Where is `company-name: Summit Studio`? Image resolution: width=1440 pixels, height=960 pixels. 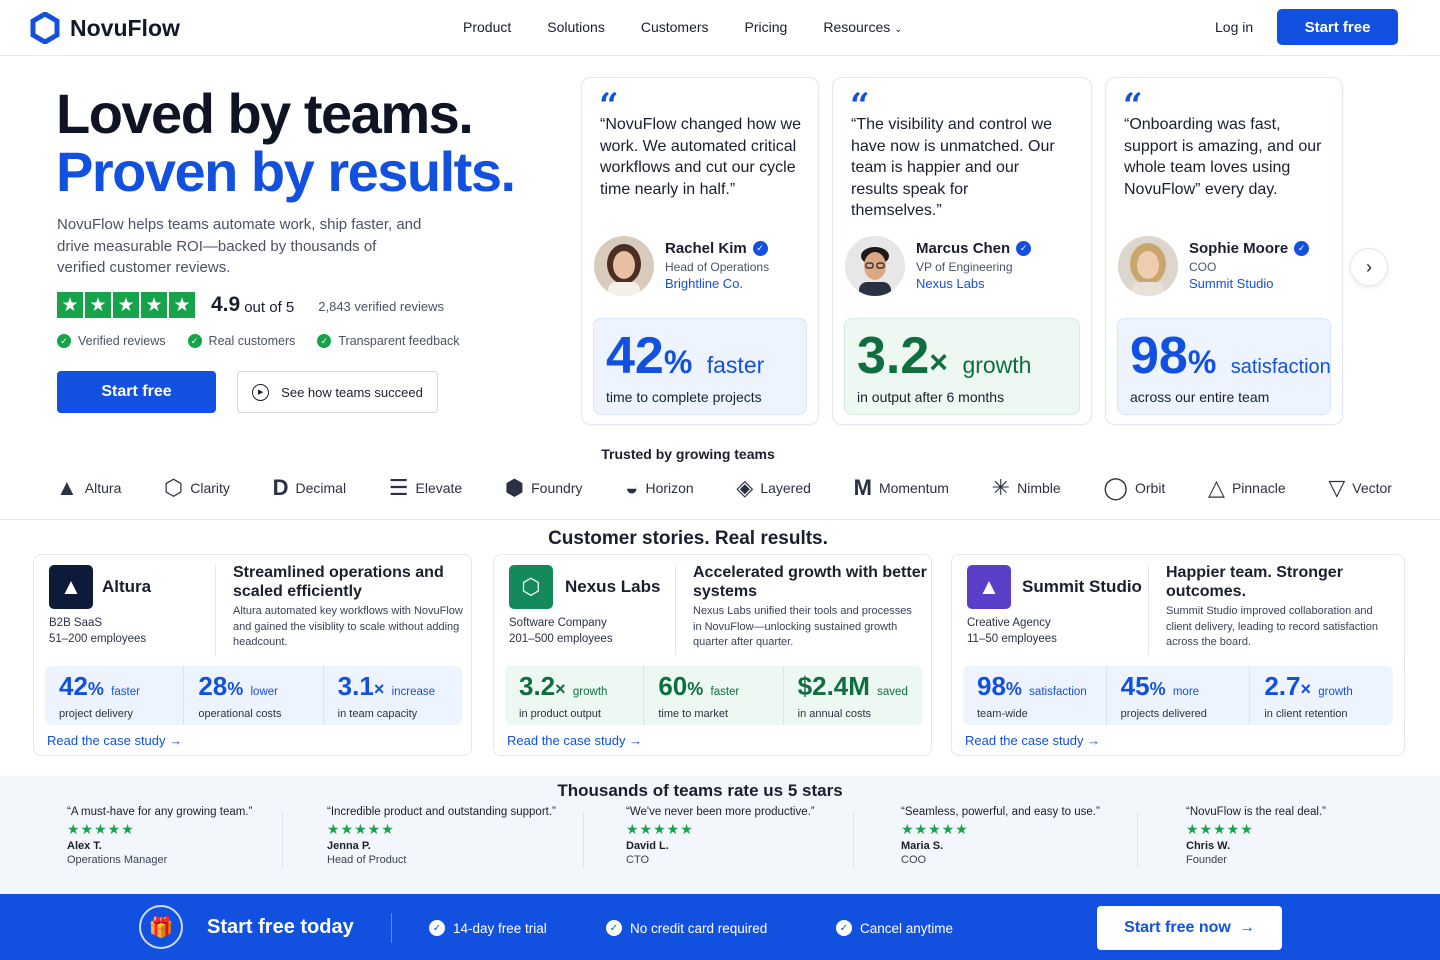
company-name: Summit Studio is located at coordinates (1082, 586).